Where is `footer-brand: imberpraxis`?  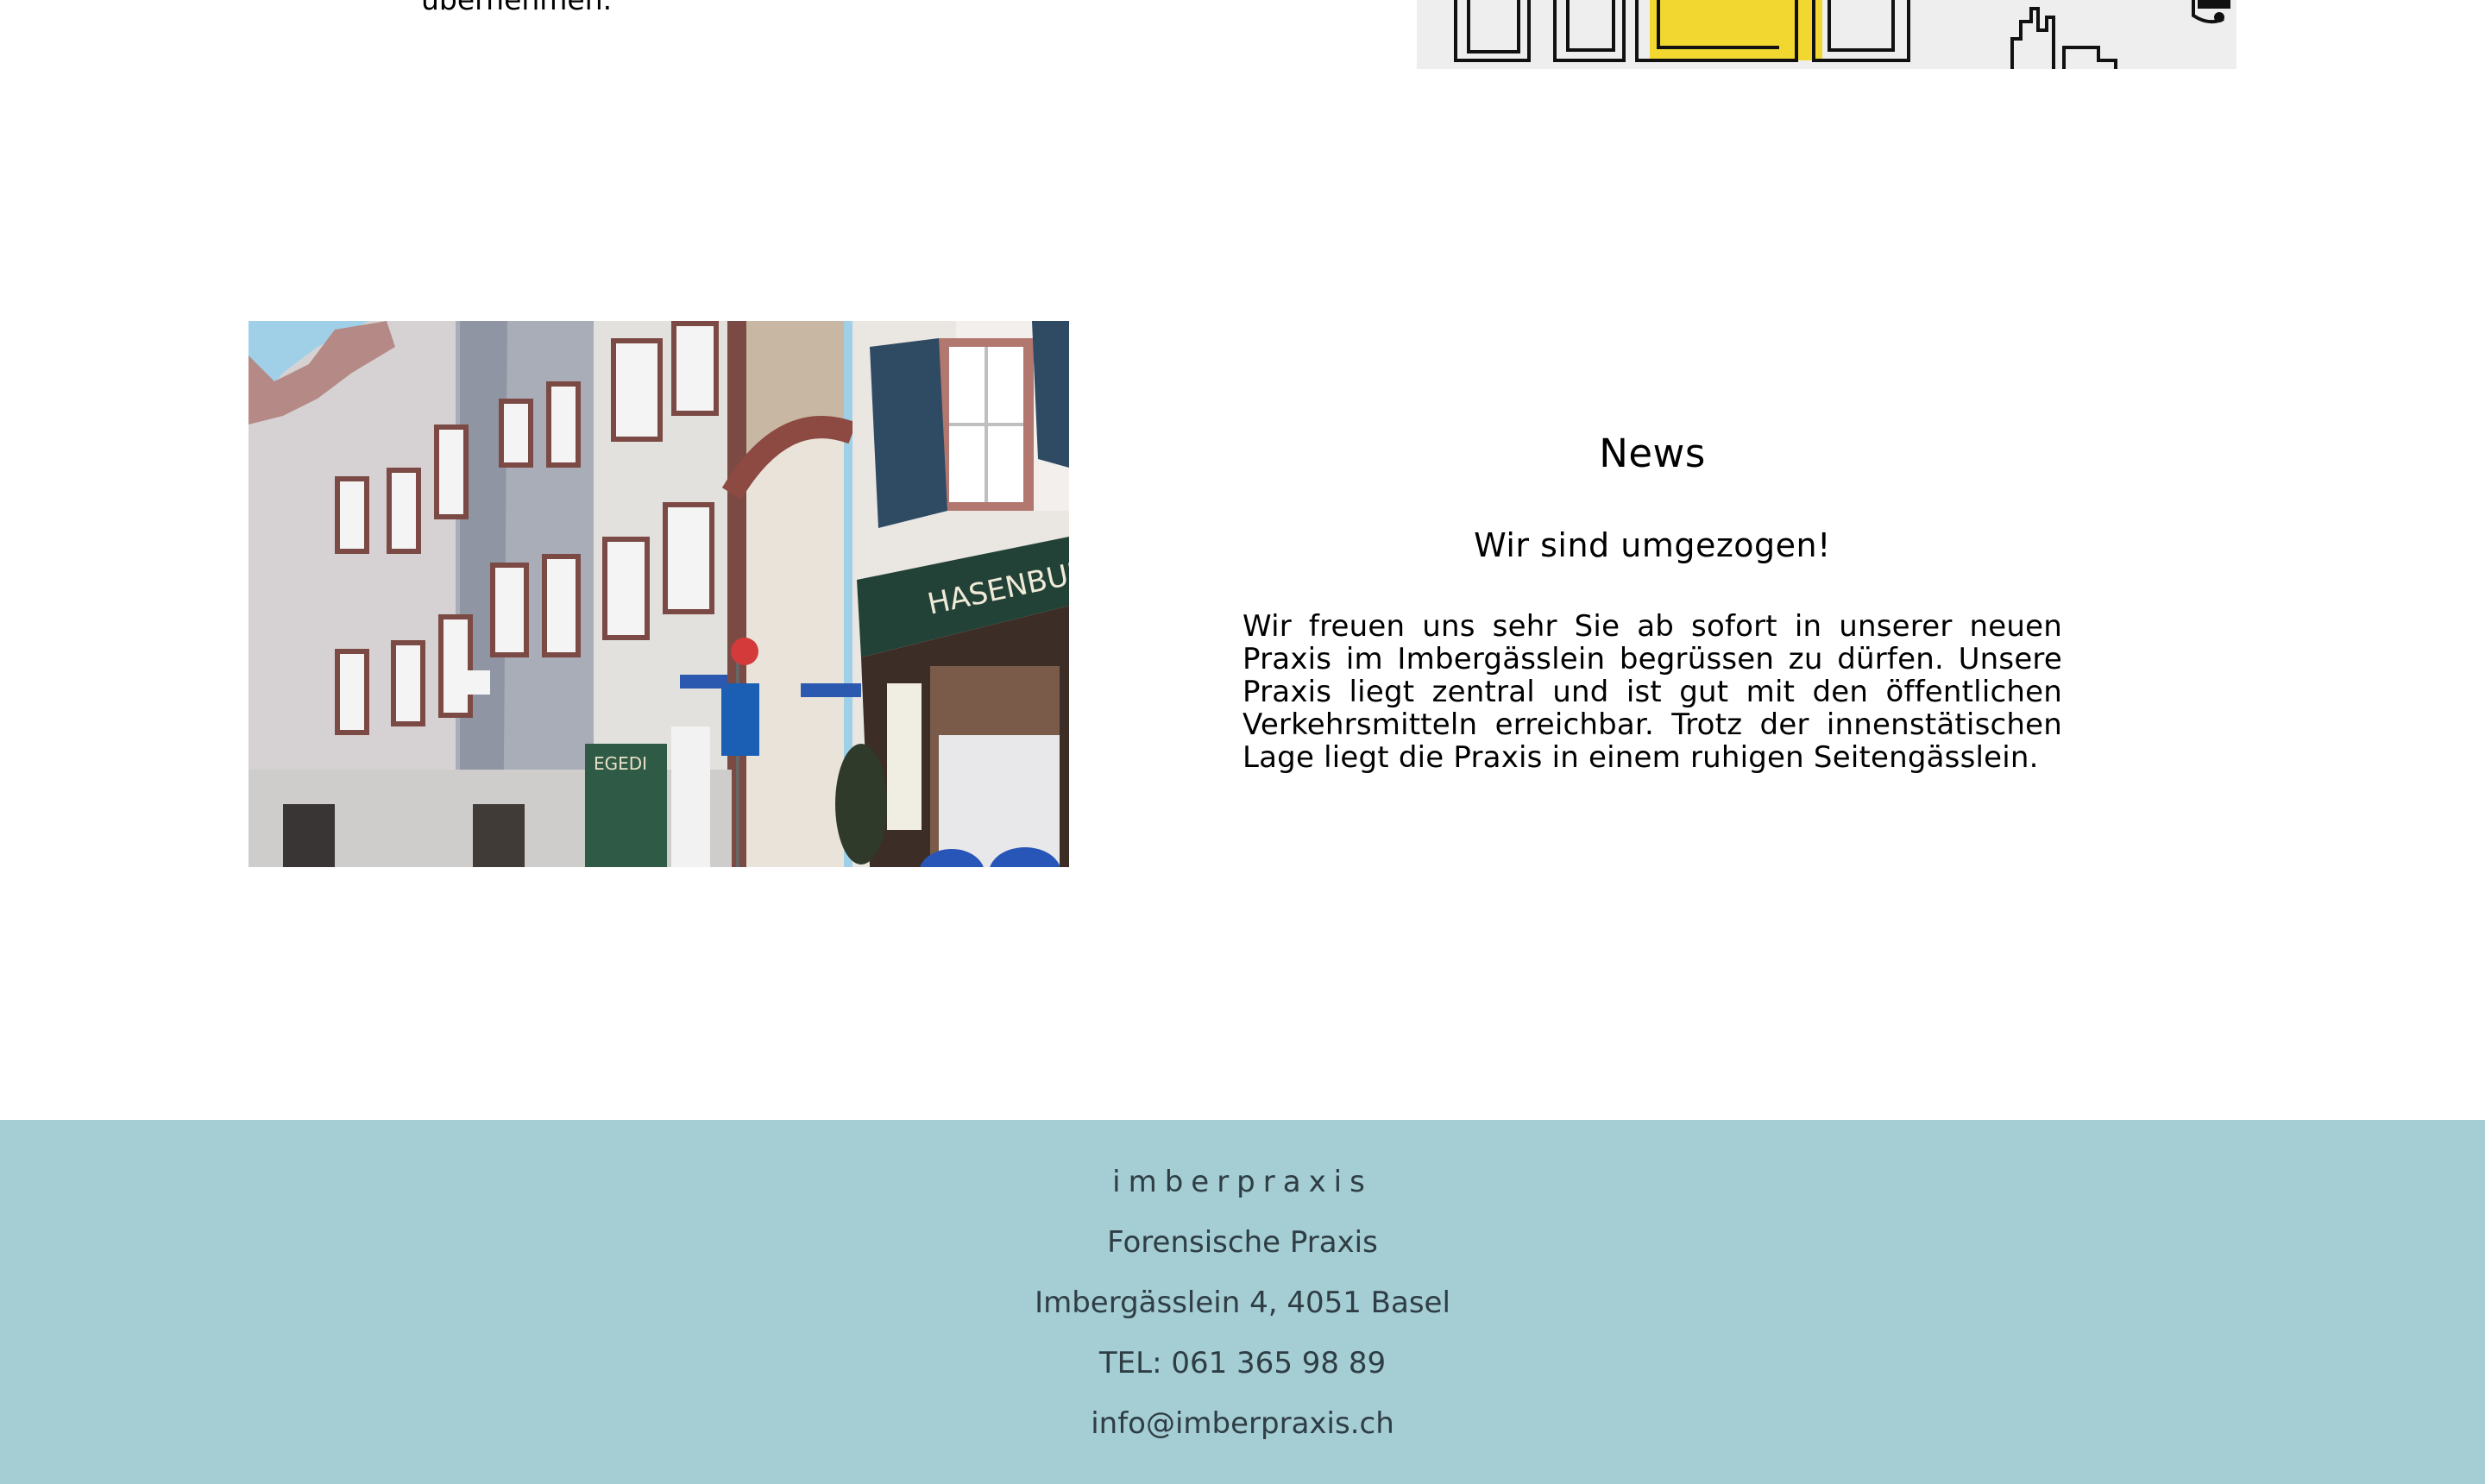
footer-brand: imberpraxis is located at coordinates (1242, 1182).